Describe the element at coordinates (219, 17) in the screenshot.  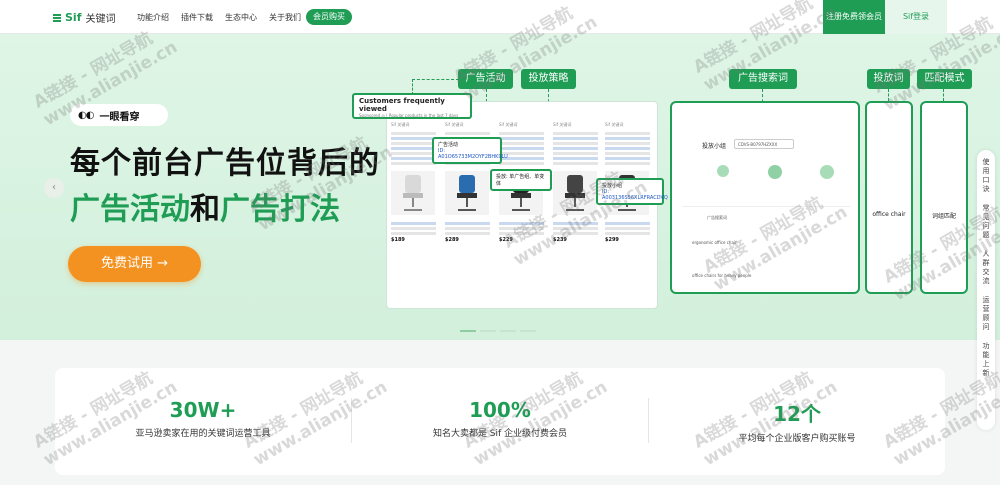
I see `main-menu: 功能介绍 插件下载 生态中心 关于我们` at that location.